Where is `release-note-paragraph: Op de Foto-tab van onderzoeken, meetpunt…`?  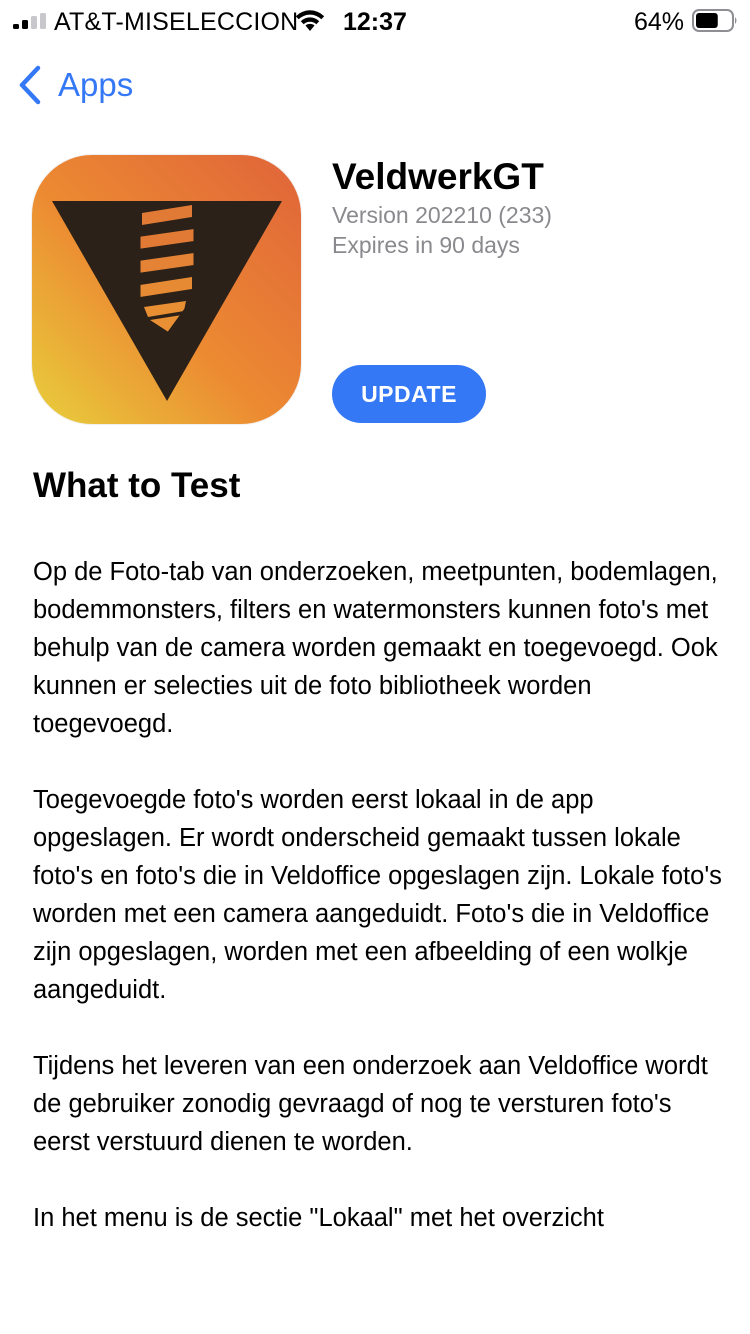
release-note-paragraph: Op de Foto-tab van onderzoeken, meetpunt… is located at coordinates (375, 648).